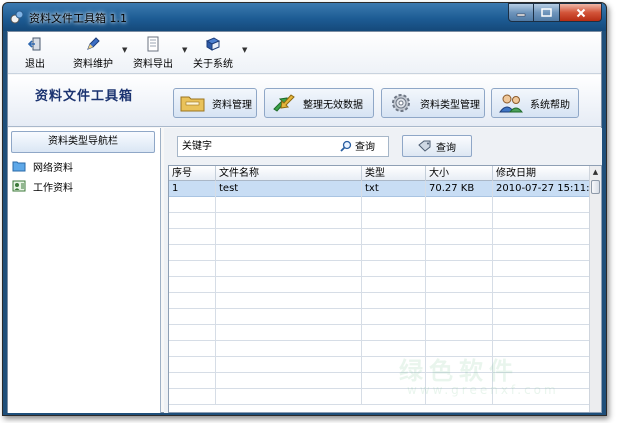 The image size is (619, 423). What do you see at coordinates (53, 168) in the screenshot?
I see `sidebar-item-label: 网络资料` at bounding box center [53, 168].